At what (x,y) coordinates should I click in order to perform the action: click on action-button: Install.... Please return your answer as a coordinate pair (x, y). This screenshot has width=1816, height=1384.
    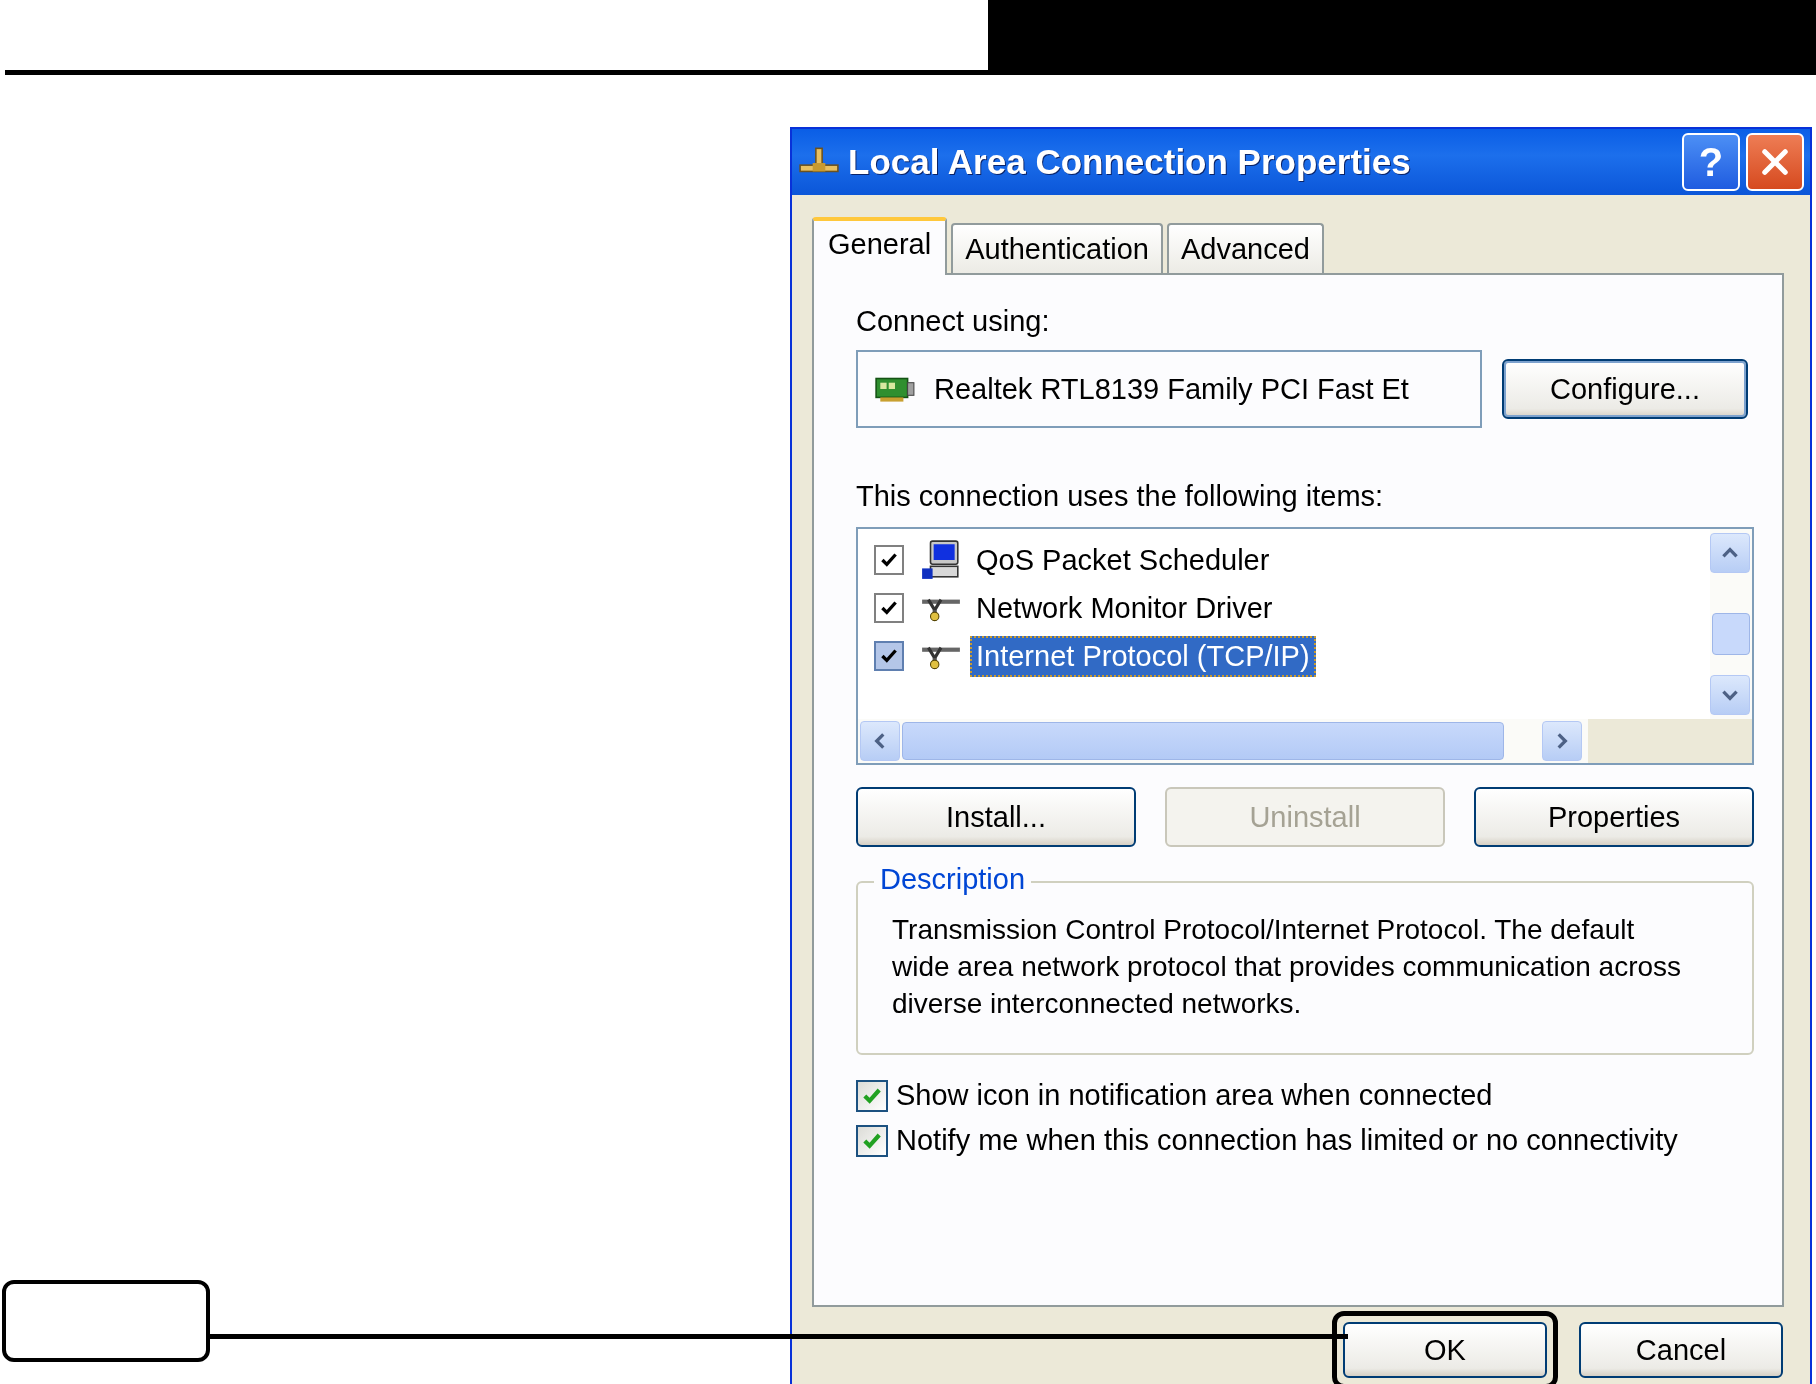
    Looking at the image, I should click on (996, 817).